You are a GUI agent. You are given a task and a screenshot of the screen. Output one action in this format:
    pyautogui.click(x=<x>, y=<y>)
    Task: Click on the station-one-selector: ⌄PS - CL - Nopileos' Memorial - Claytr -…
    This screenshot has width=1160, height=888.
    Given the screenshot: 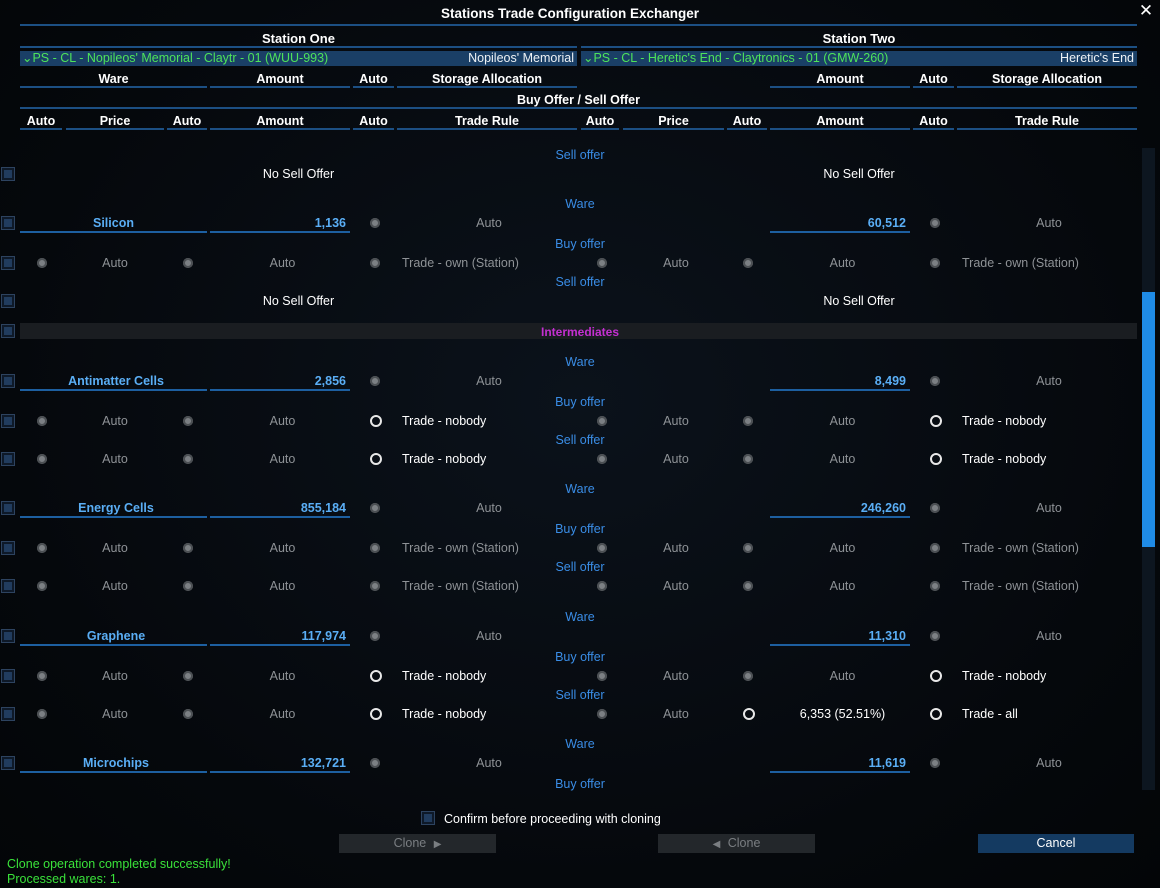 What is the action you would take?
    pyautogui.click(x=298, y=58)
    